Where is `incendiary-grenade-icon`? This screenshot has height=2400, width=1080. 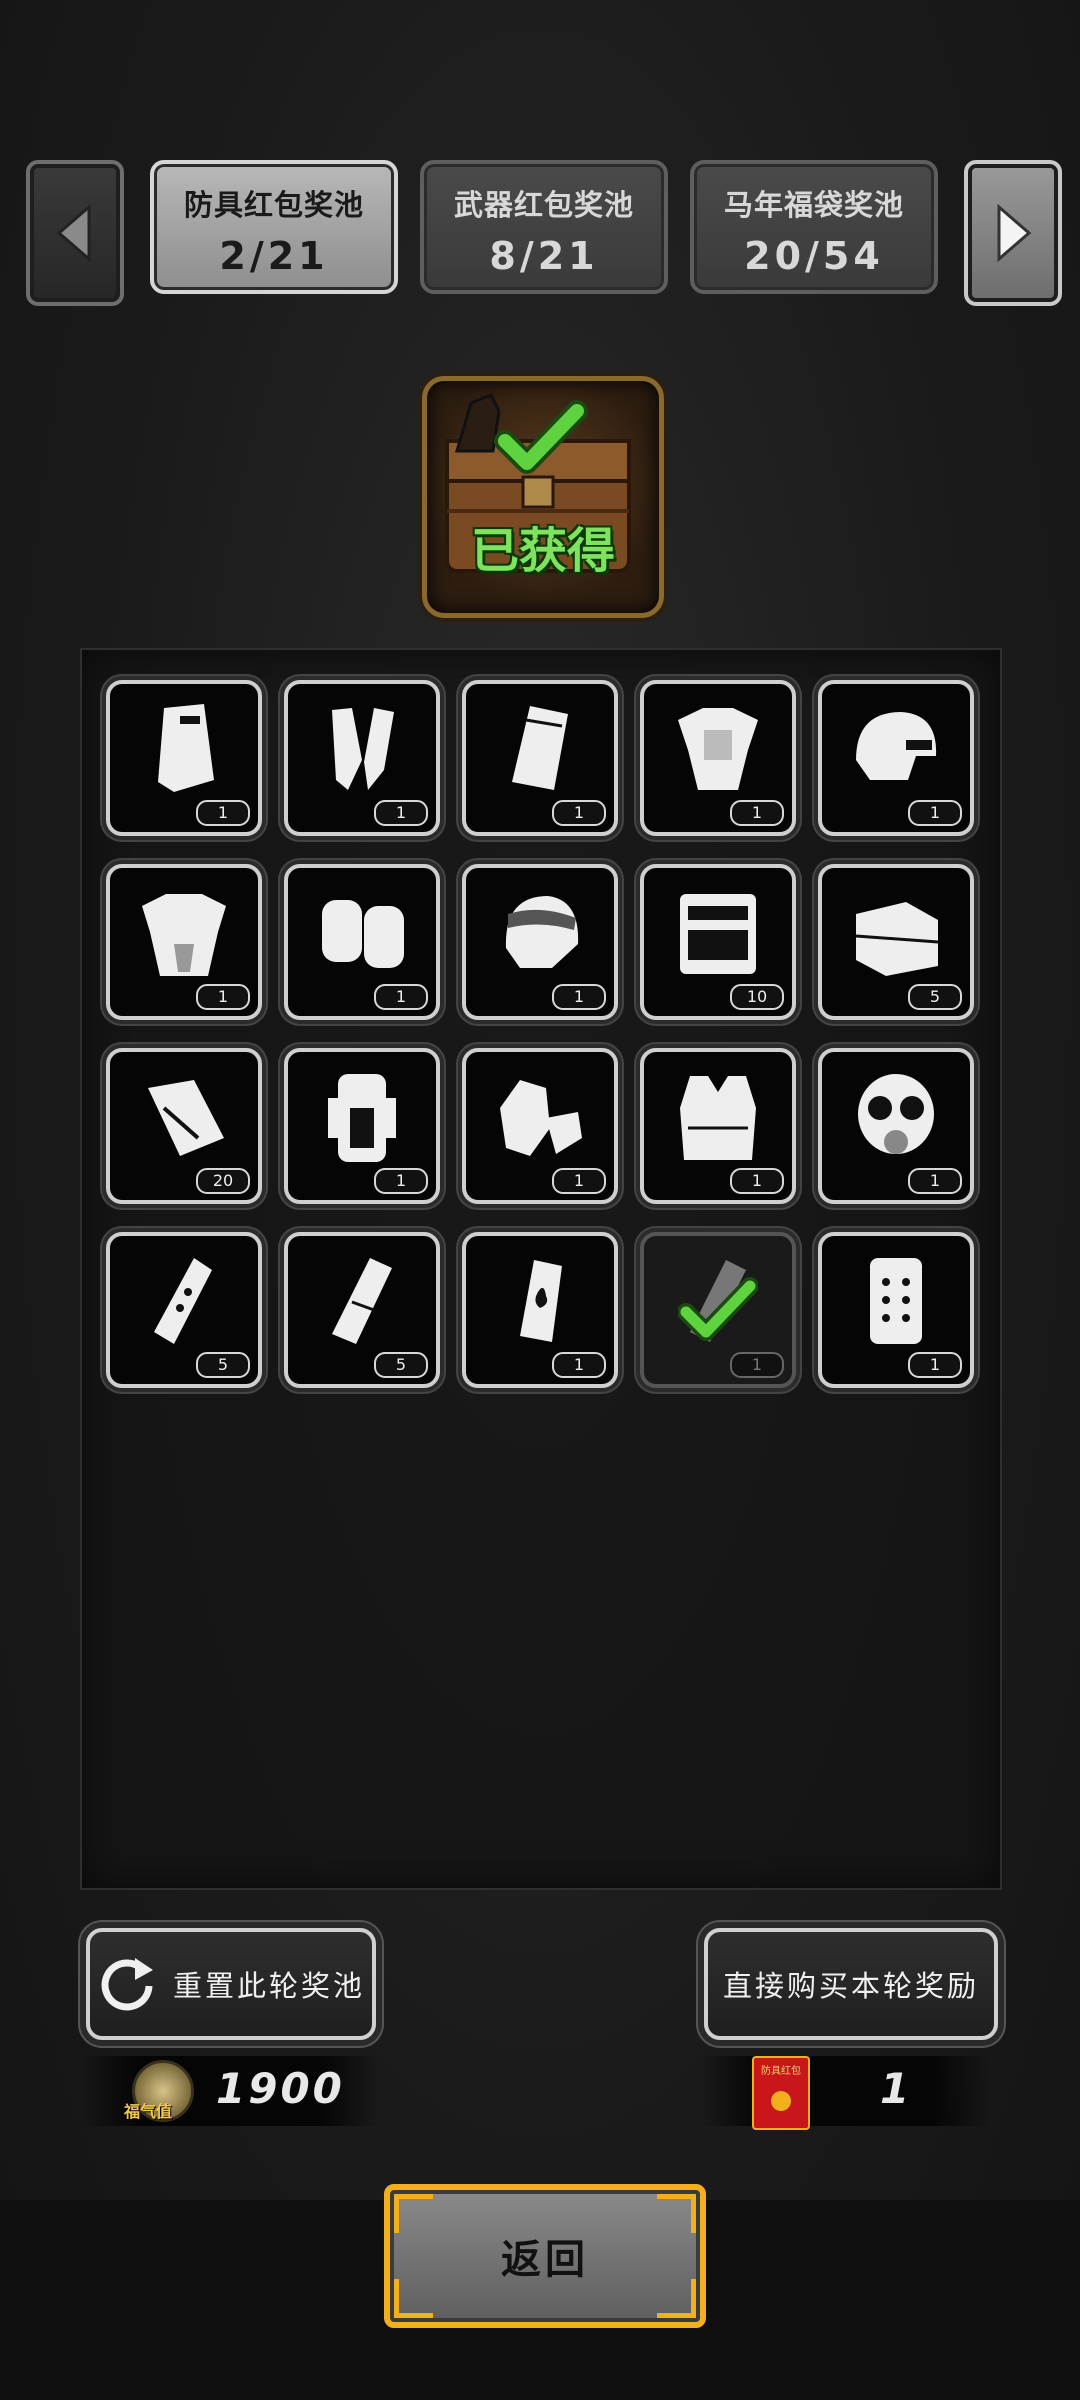
incendiary-grenade-icon is located at coordinates (541, 1301).